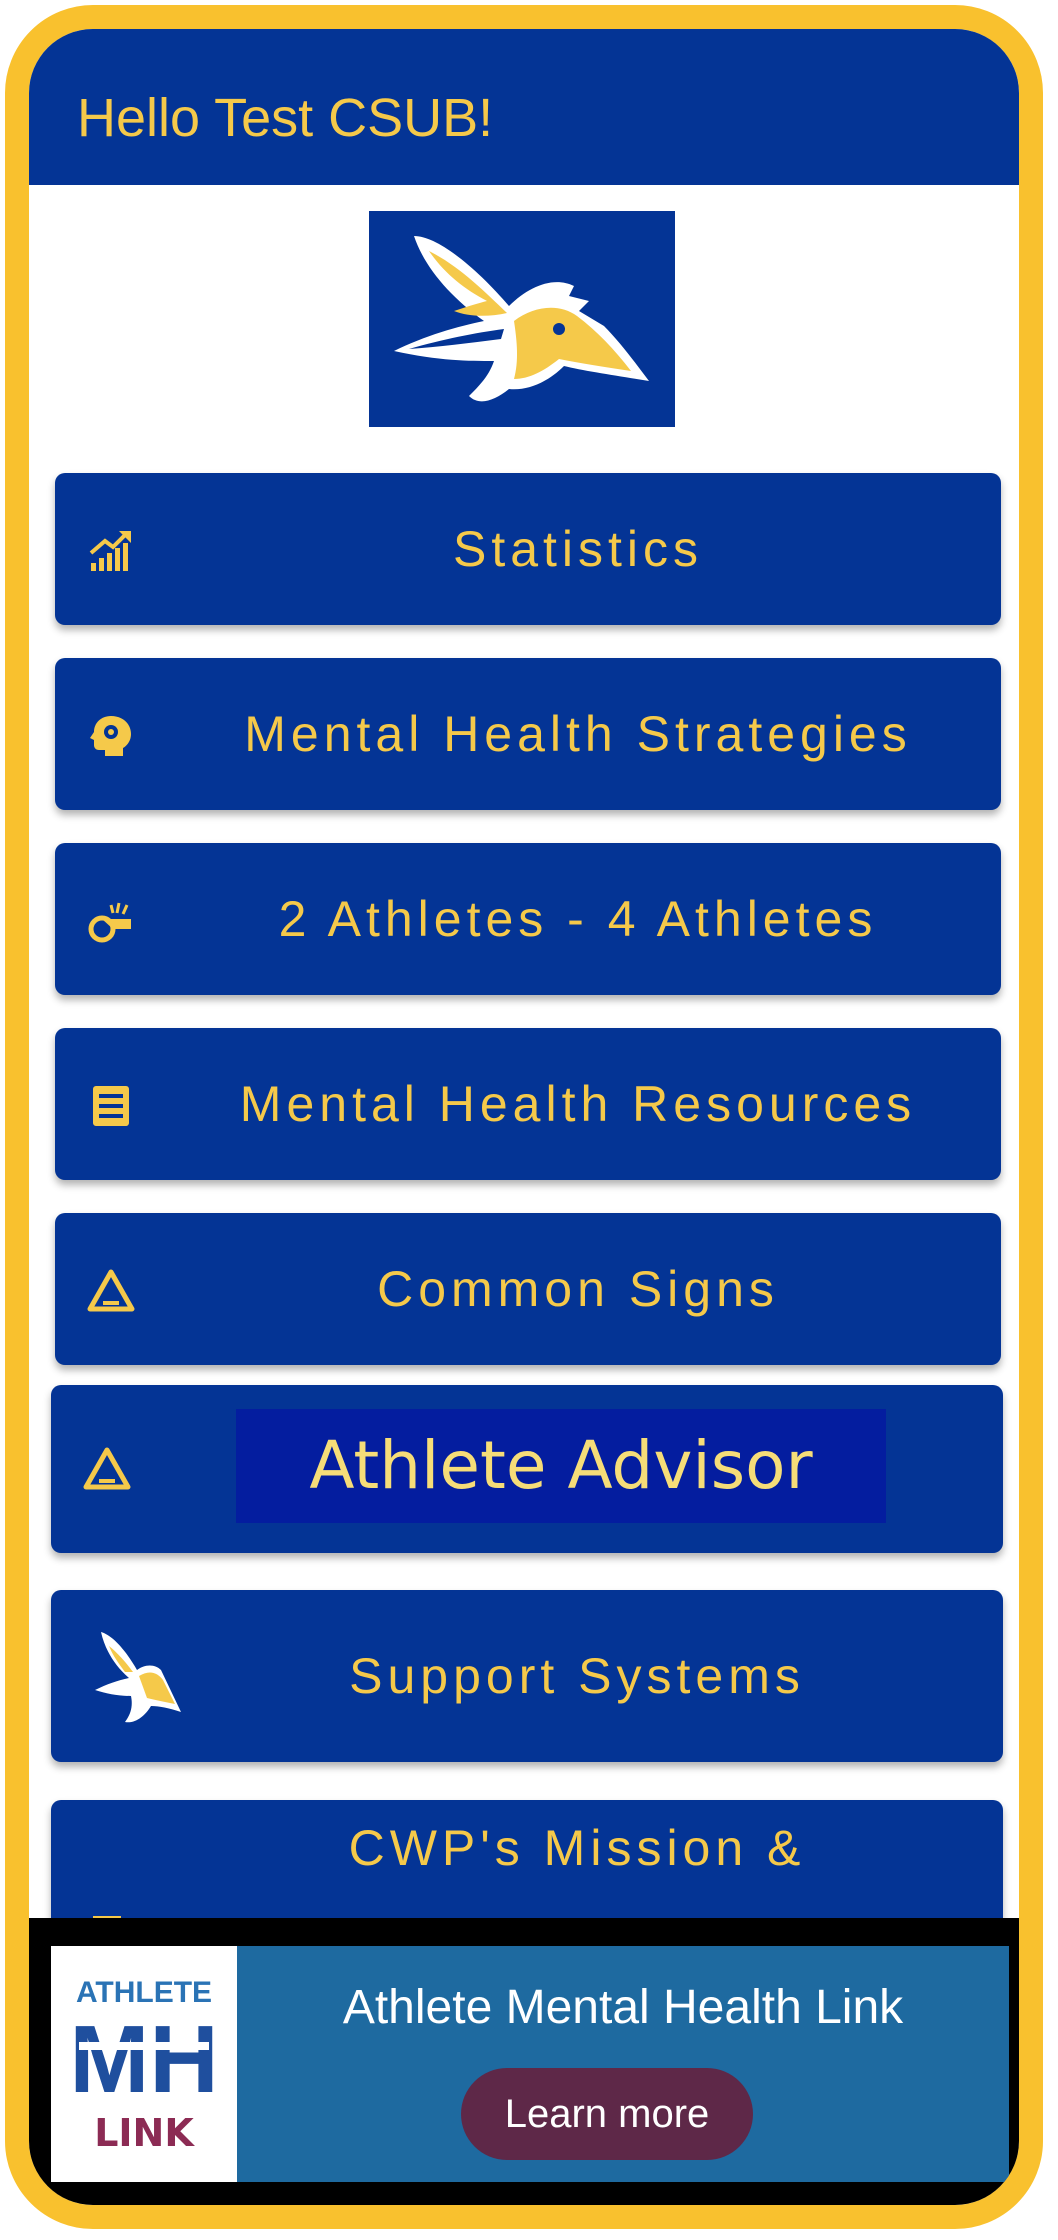 This screenshot has width=1058, height=2240. I want to click on mascot-logo, so click(522, 319).